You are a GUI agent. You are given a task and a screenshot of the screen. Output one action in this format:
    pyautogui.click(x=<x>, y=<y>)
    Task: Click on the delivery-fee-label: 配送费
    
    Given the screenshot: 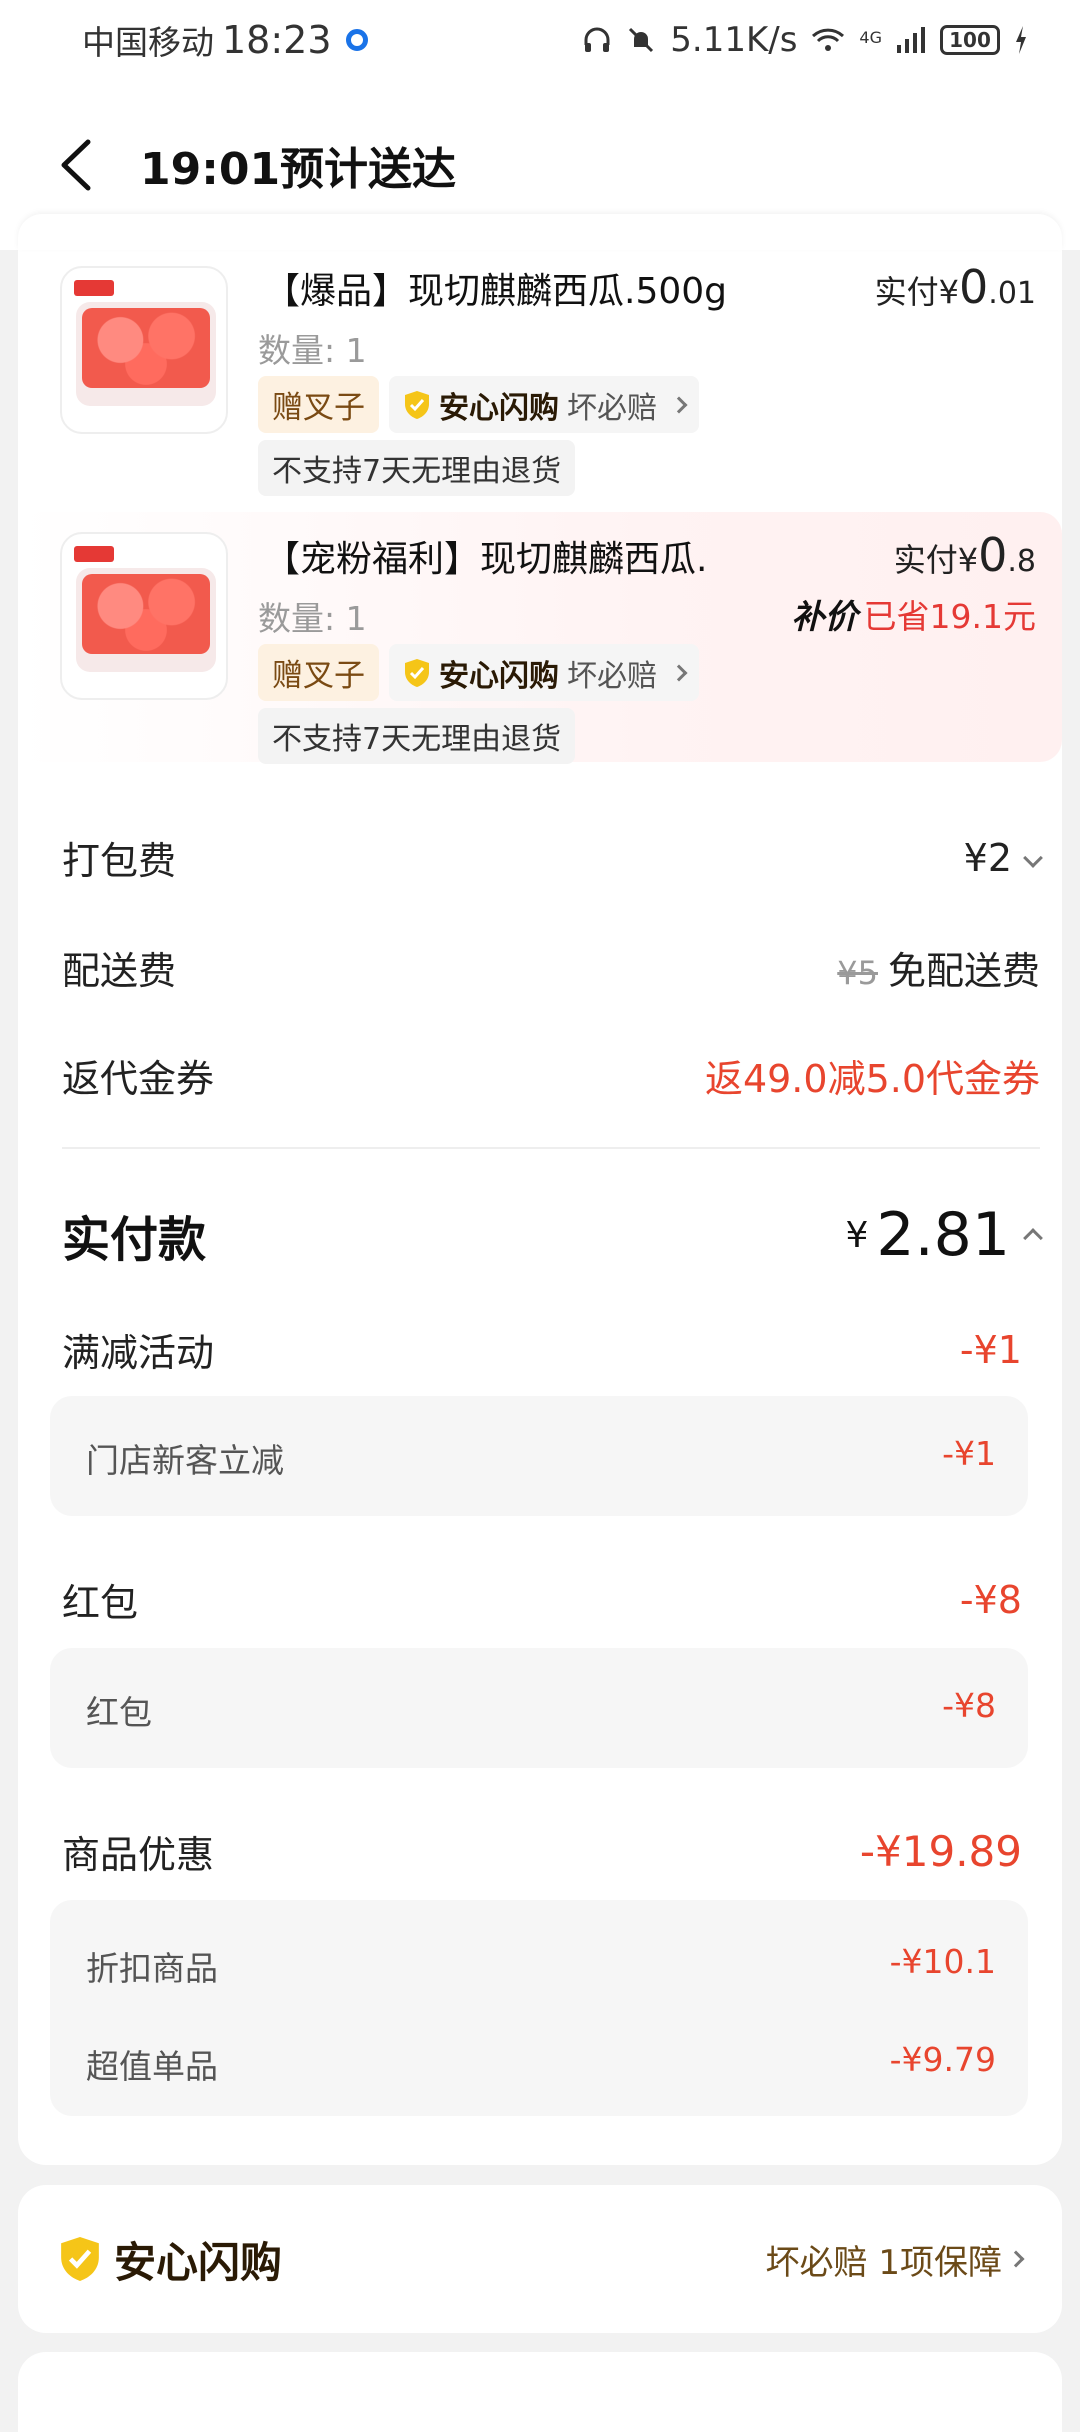 What is the action you would take?
    pyautogui.click(x=119, y=971)
    